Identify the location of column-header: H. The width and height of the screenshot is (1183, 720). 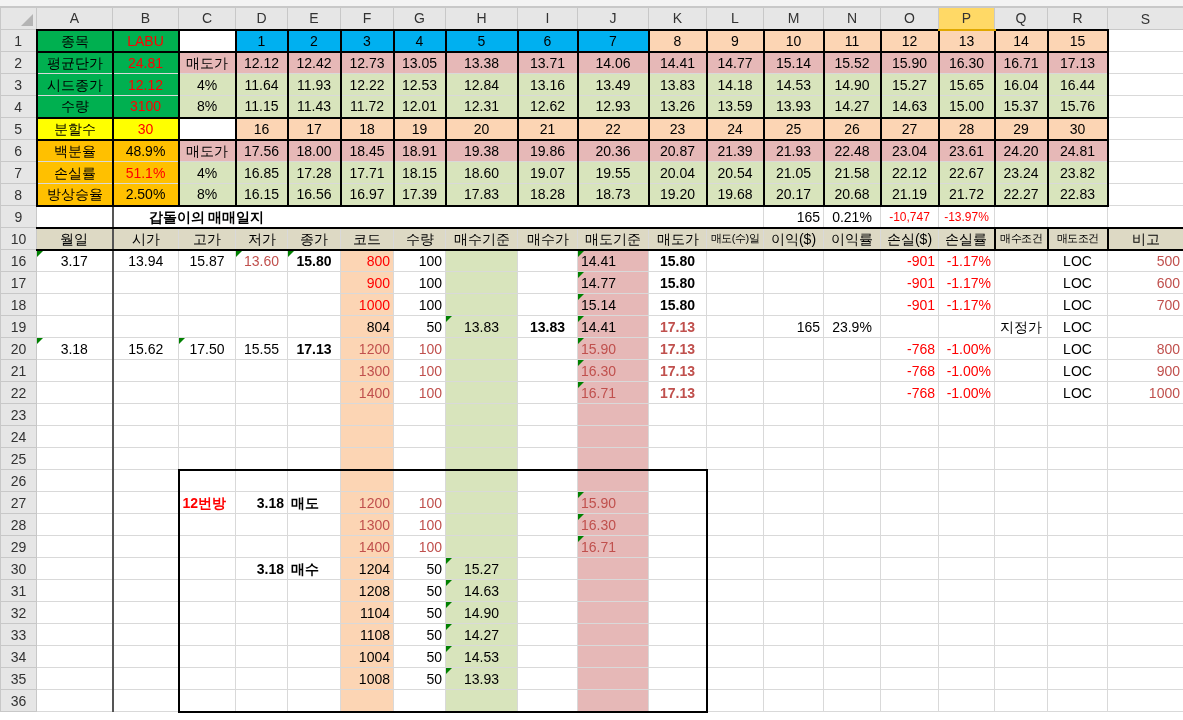
(481, 18).